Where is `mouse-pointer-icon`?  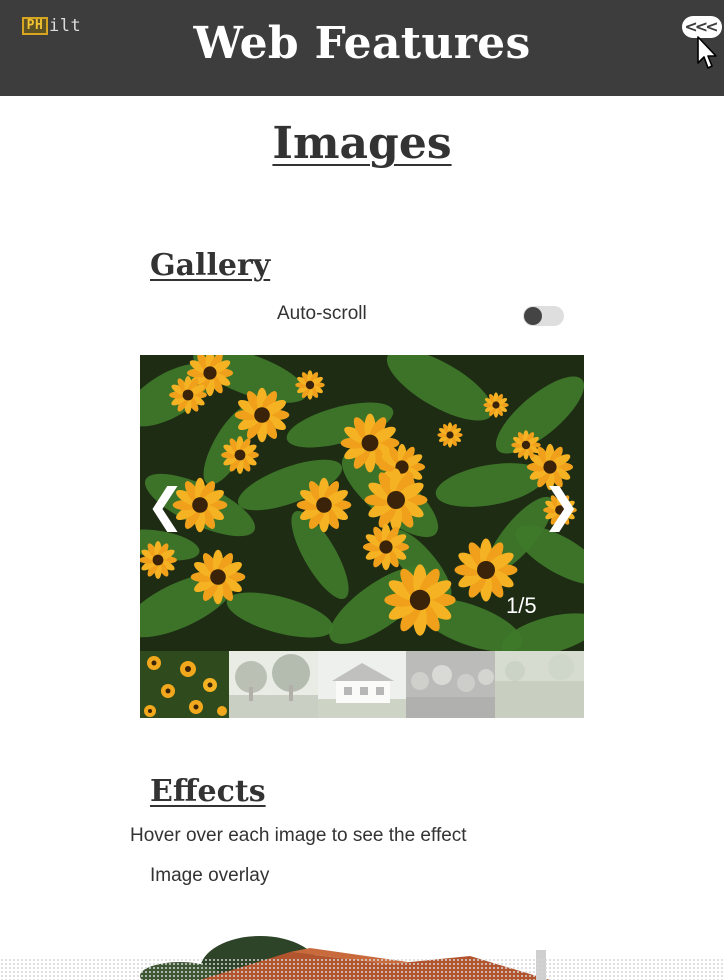
mouse-pointer-icon is located at coordinates (707, 52).